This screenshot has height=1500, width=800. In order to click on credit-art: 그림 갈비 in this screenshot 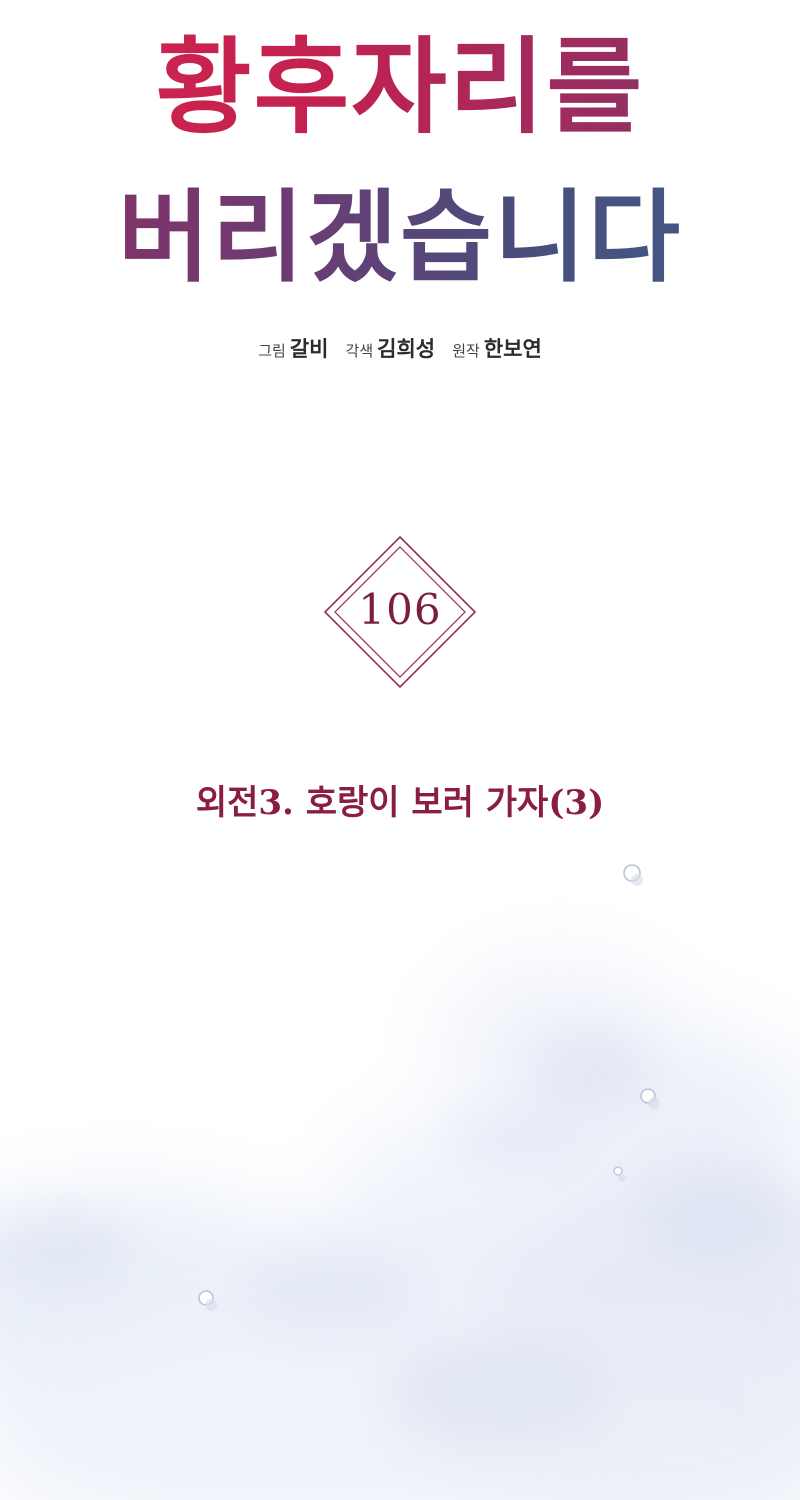, I will do `click(293, 348)`.